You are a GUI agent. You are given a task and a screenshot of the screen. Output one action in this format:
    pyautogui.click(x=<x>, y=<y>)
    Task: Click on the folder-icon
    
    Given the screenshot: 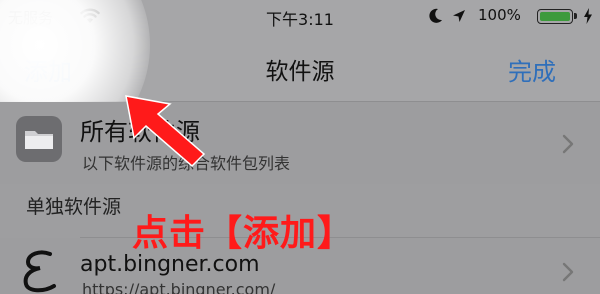 What is the action you would take?
    pyautogui.click(x=39, y=139)
    